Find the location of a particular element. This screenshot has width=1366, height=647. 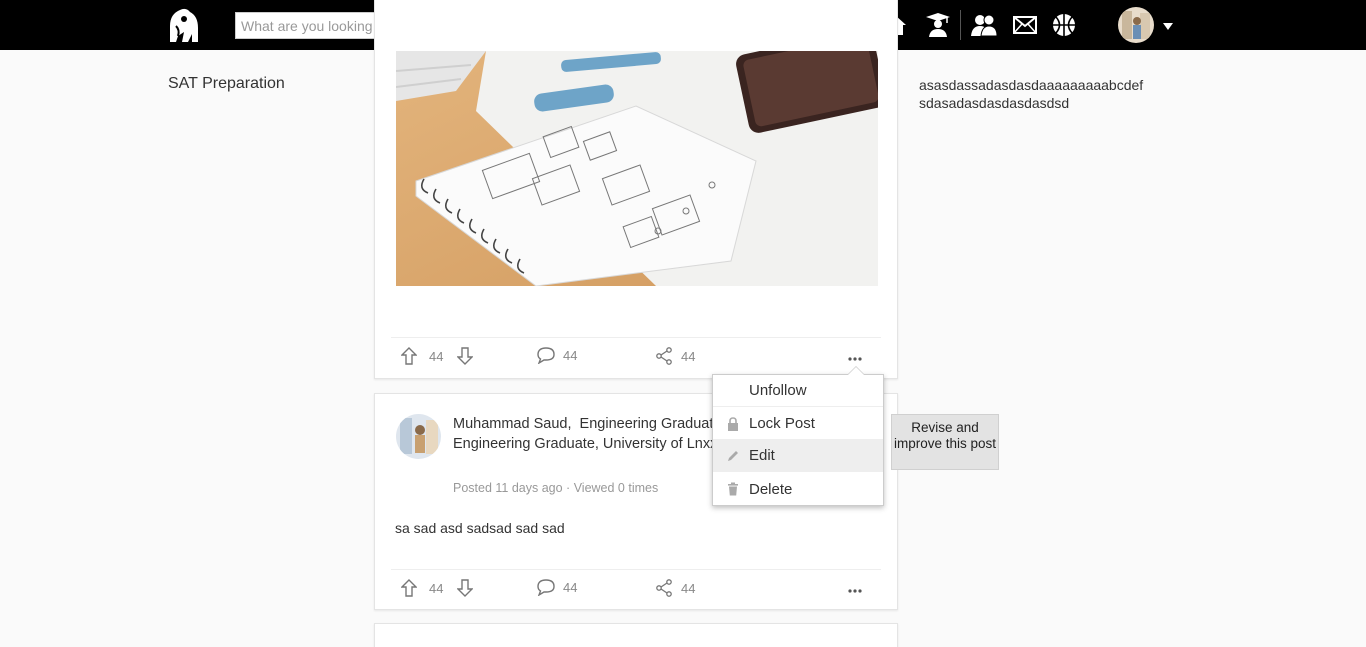

author-name: Muhammad Saud, is located at coordinates (512, 424).